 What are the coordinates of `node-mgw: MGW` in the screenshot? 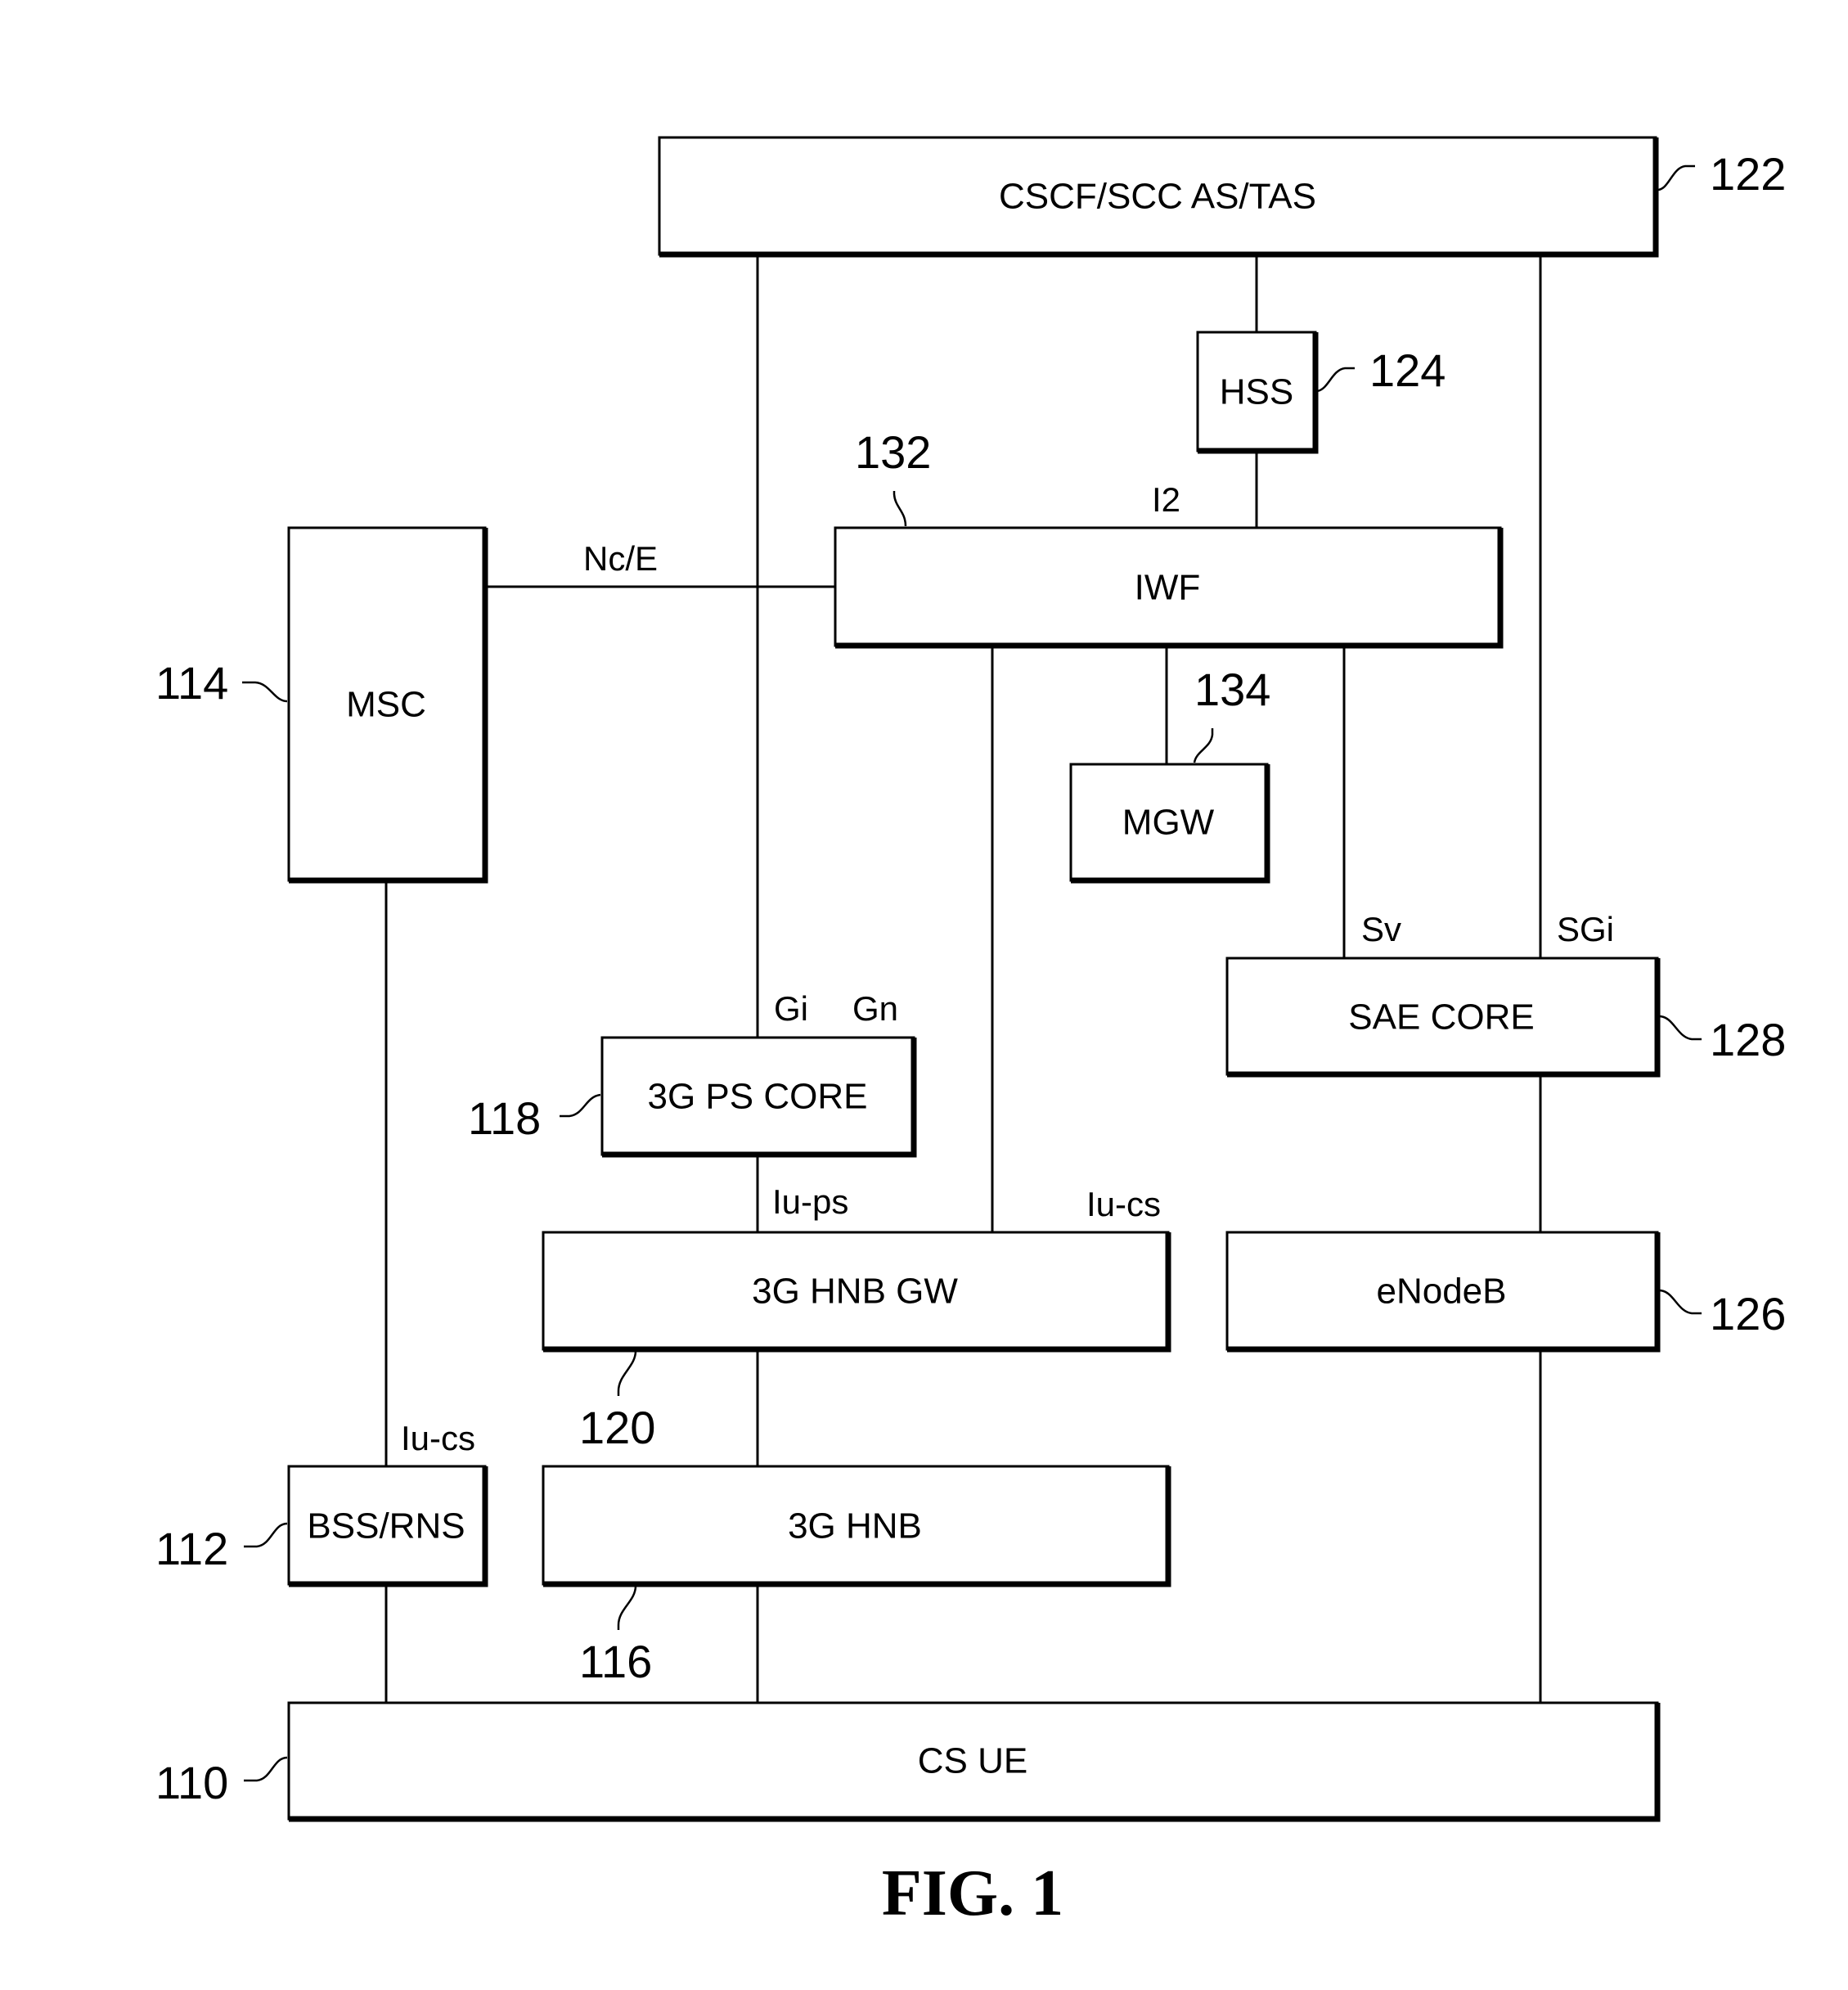 It's located at (1169, 824).